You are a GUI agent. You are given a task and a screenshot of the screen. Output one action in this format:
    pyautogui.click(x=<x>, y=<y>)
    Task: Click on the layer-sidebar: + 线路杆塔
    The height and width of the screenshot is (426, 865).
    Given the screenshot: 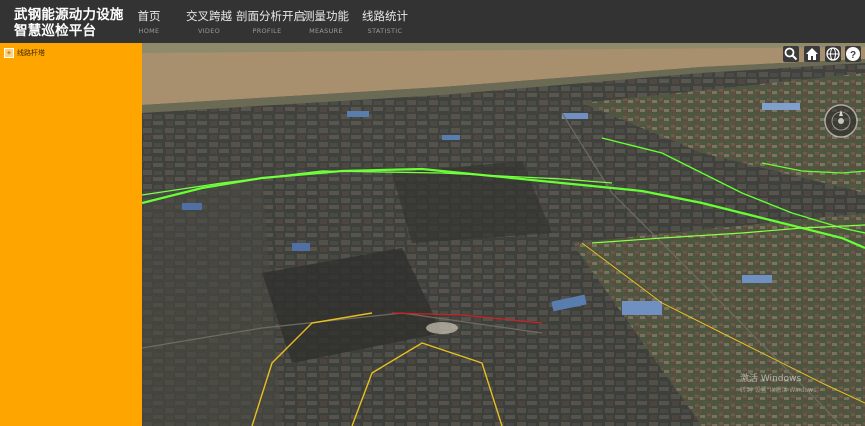 What is the action you would take?
    pyautogui.click(x=71, y=234)
    